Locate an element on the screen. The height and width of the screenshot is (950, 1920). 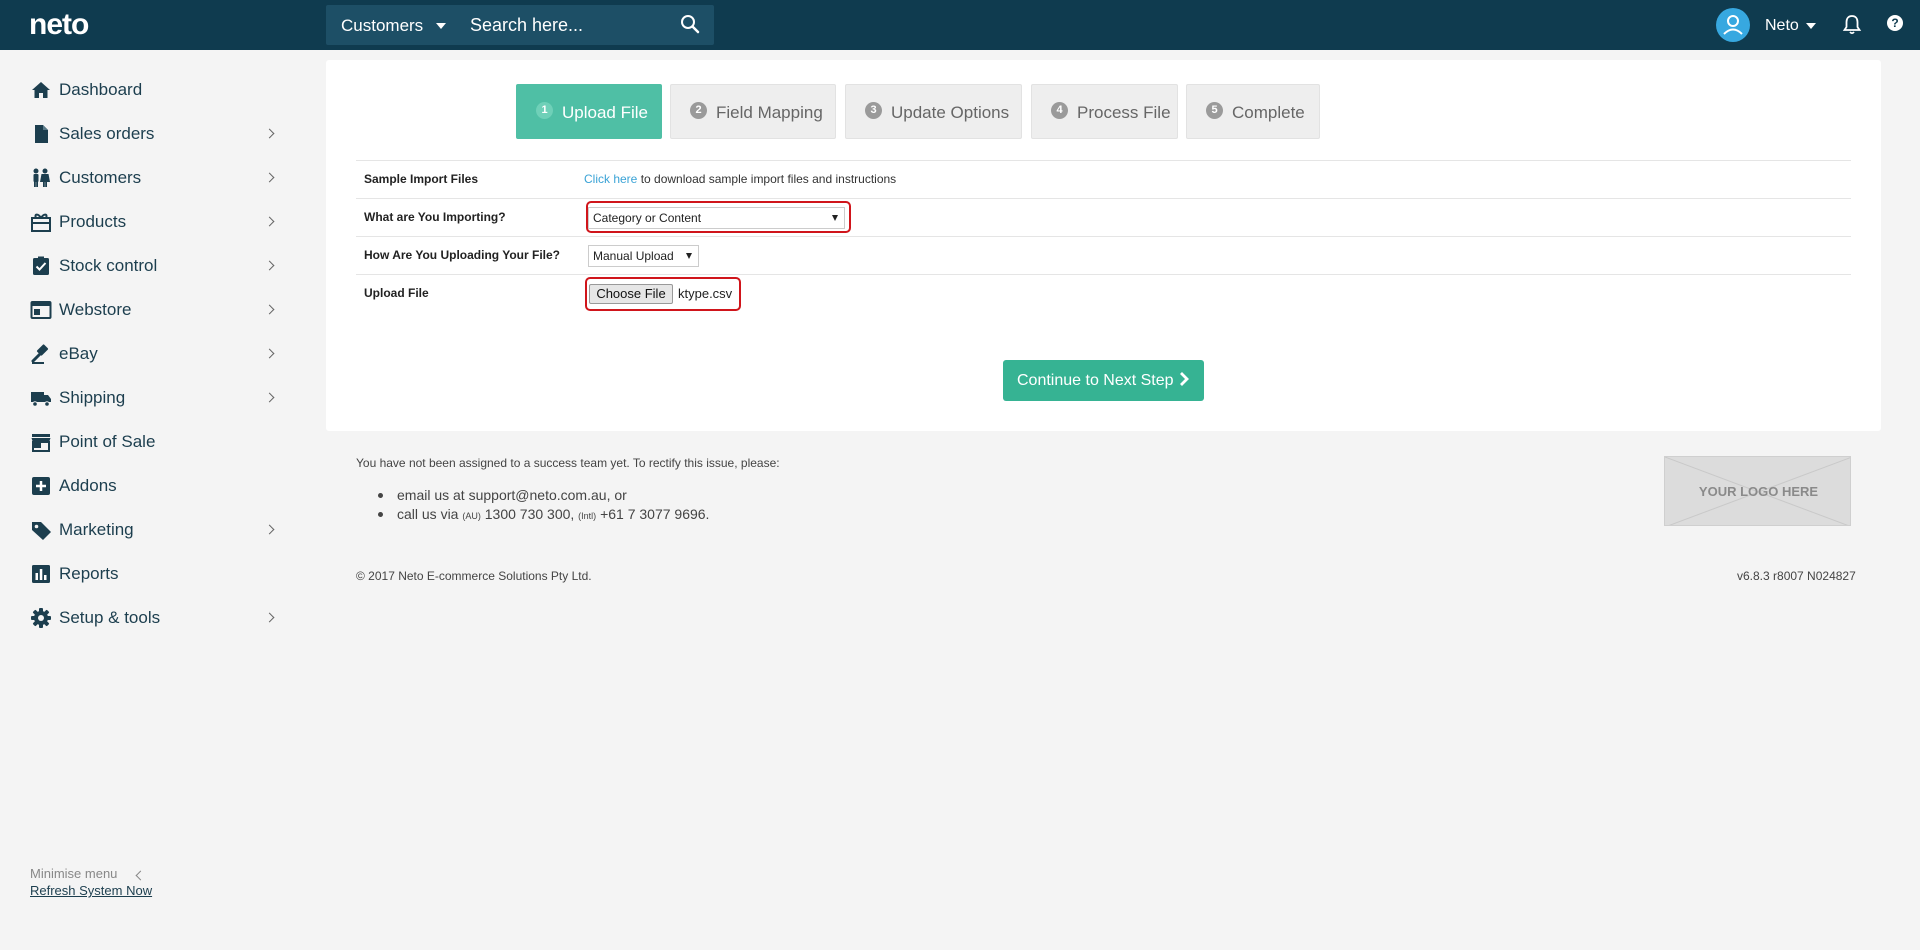
sidebar-item-label: Addons is located at coordinates (88, 485).